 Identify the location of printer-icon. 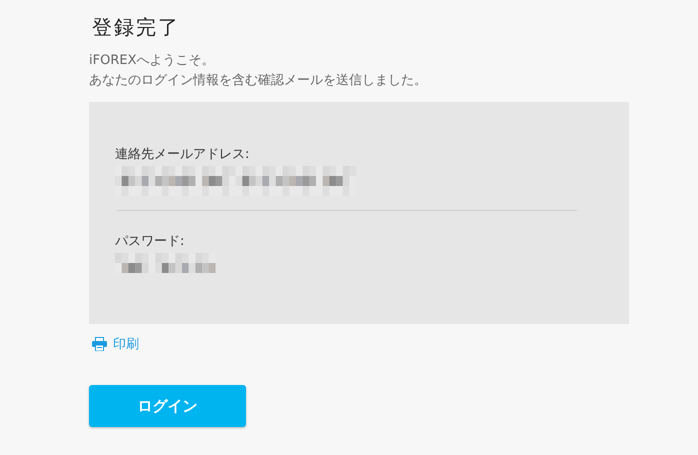
(99, 344).